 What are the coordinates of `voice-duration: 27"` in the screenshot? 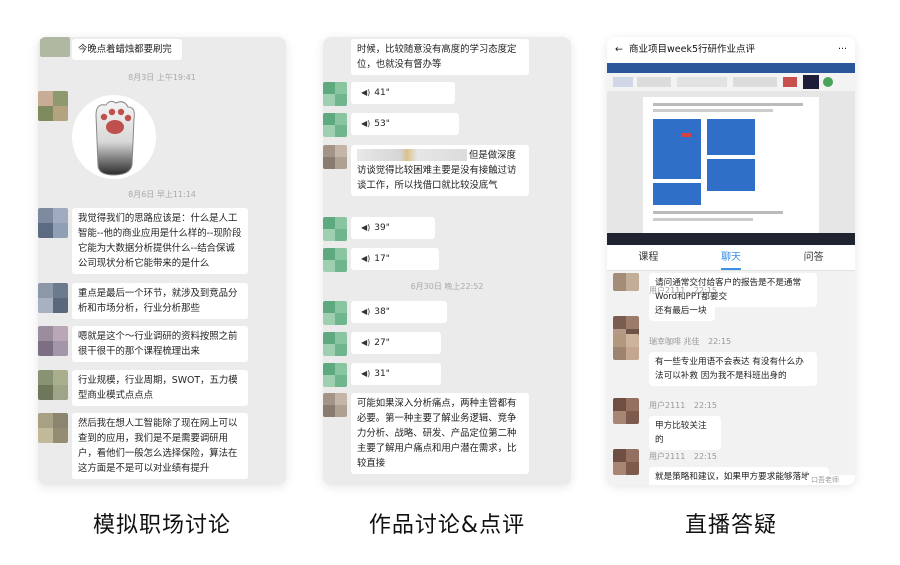 It's located at (382, 343).